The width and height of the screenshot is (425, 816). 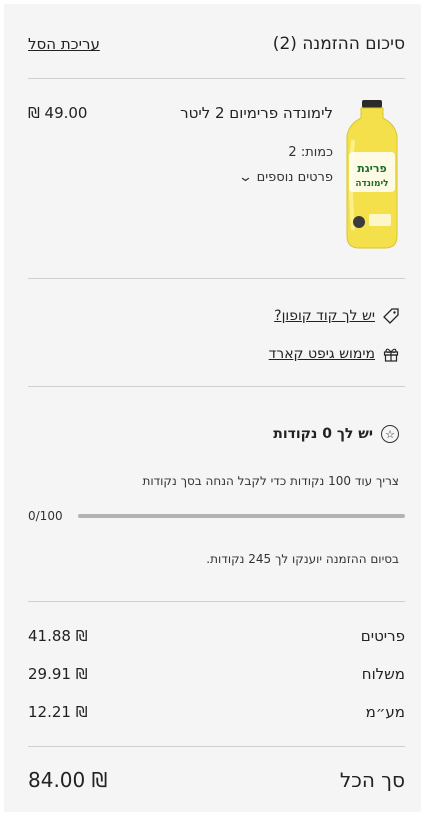 What do you see at coordinates (324, 316) in the screenshot?
I see `coupon-link-label: יש לך קוד קופון?` at bounding box center [324, 316].